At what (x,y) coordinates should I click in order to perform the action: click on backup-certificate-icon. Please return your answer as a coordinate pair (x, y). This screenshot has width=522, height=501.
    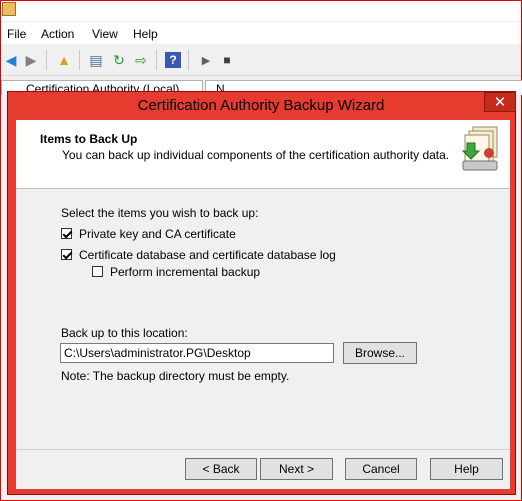
    Looking at the image, I should click on (479, 148).